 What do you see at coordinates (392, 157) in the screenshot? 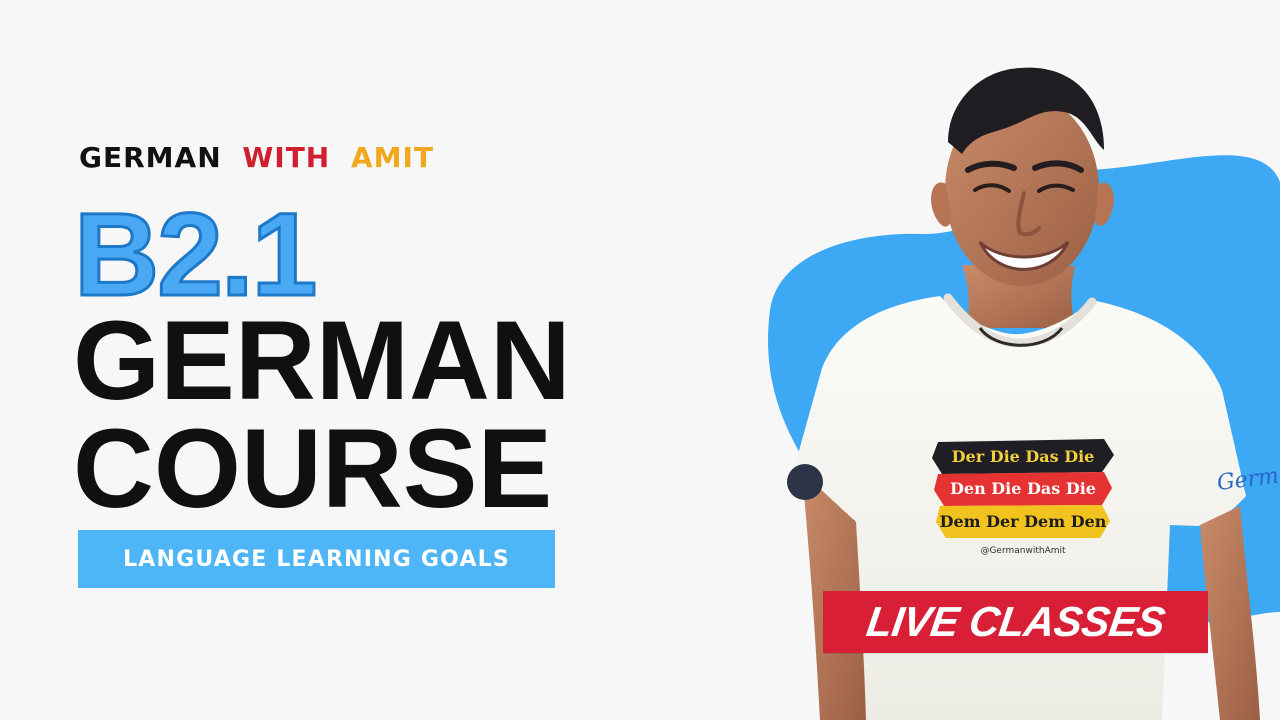
I see `brand-title-amit: AMIT` at bounding box center [392, 157].